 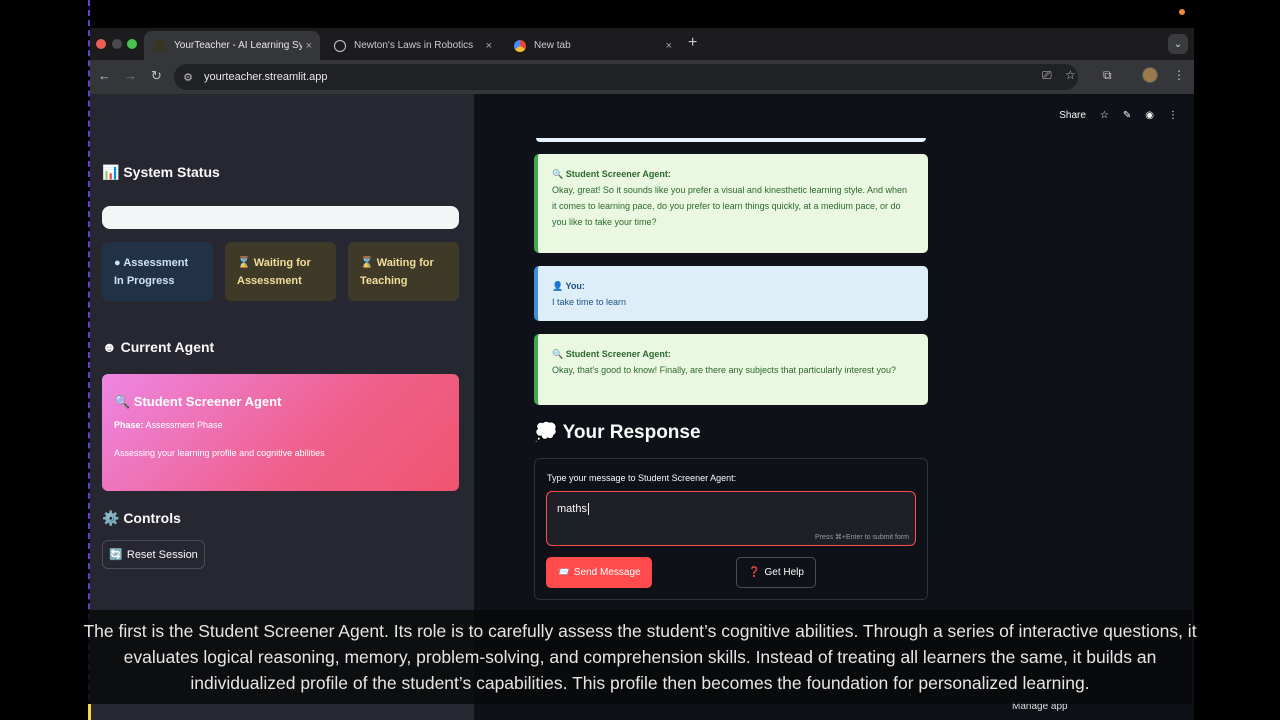 I want to click on tab-label: Newton's Laws in Robotics, so click(x=414, y=45).